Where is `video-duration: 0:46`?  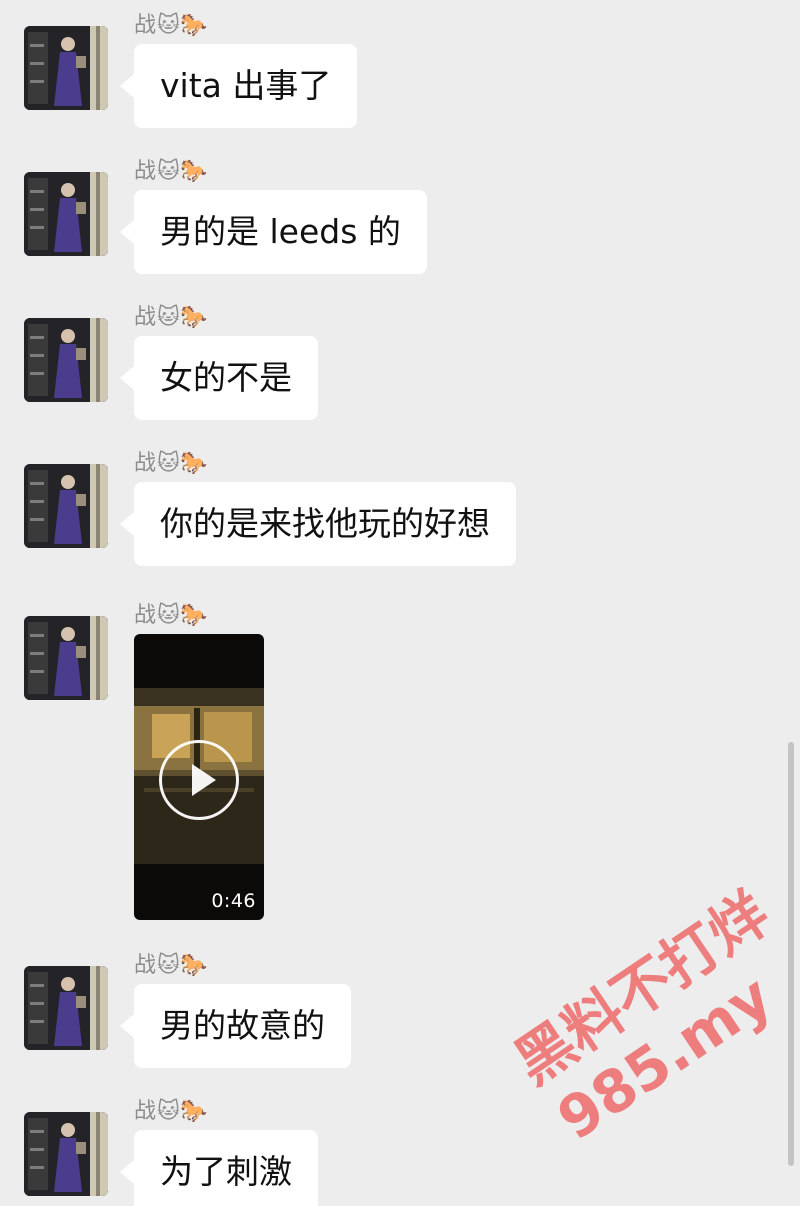 video-duration: 0:46 is located at coordinates (233, 901).